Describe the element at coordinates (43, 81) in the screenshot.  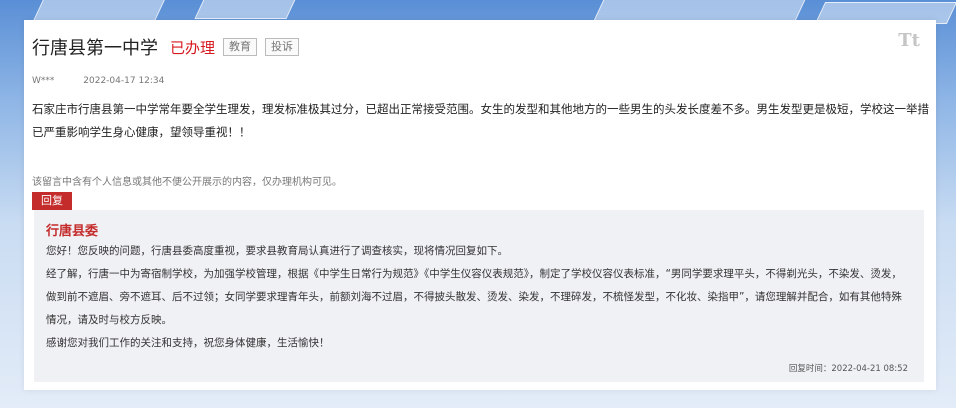
I see `author-name: W***` at that location.